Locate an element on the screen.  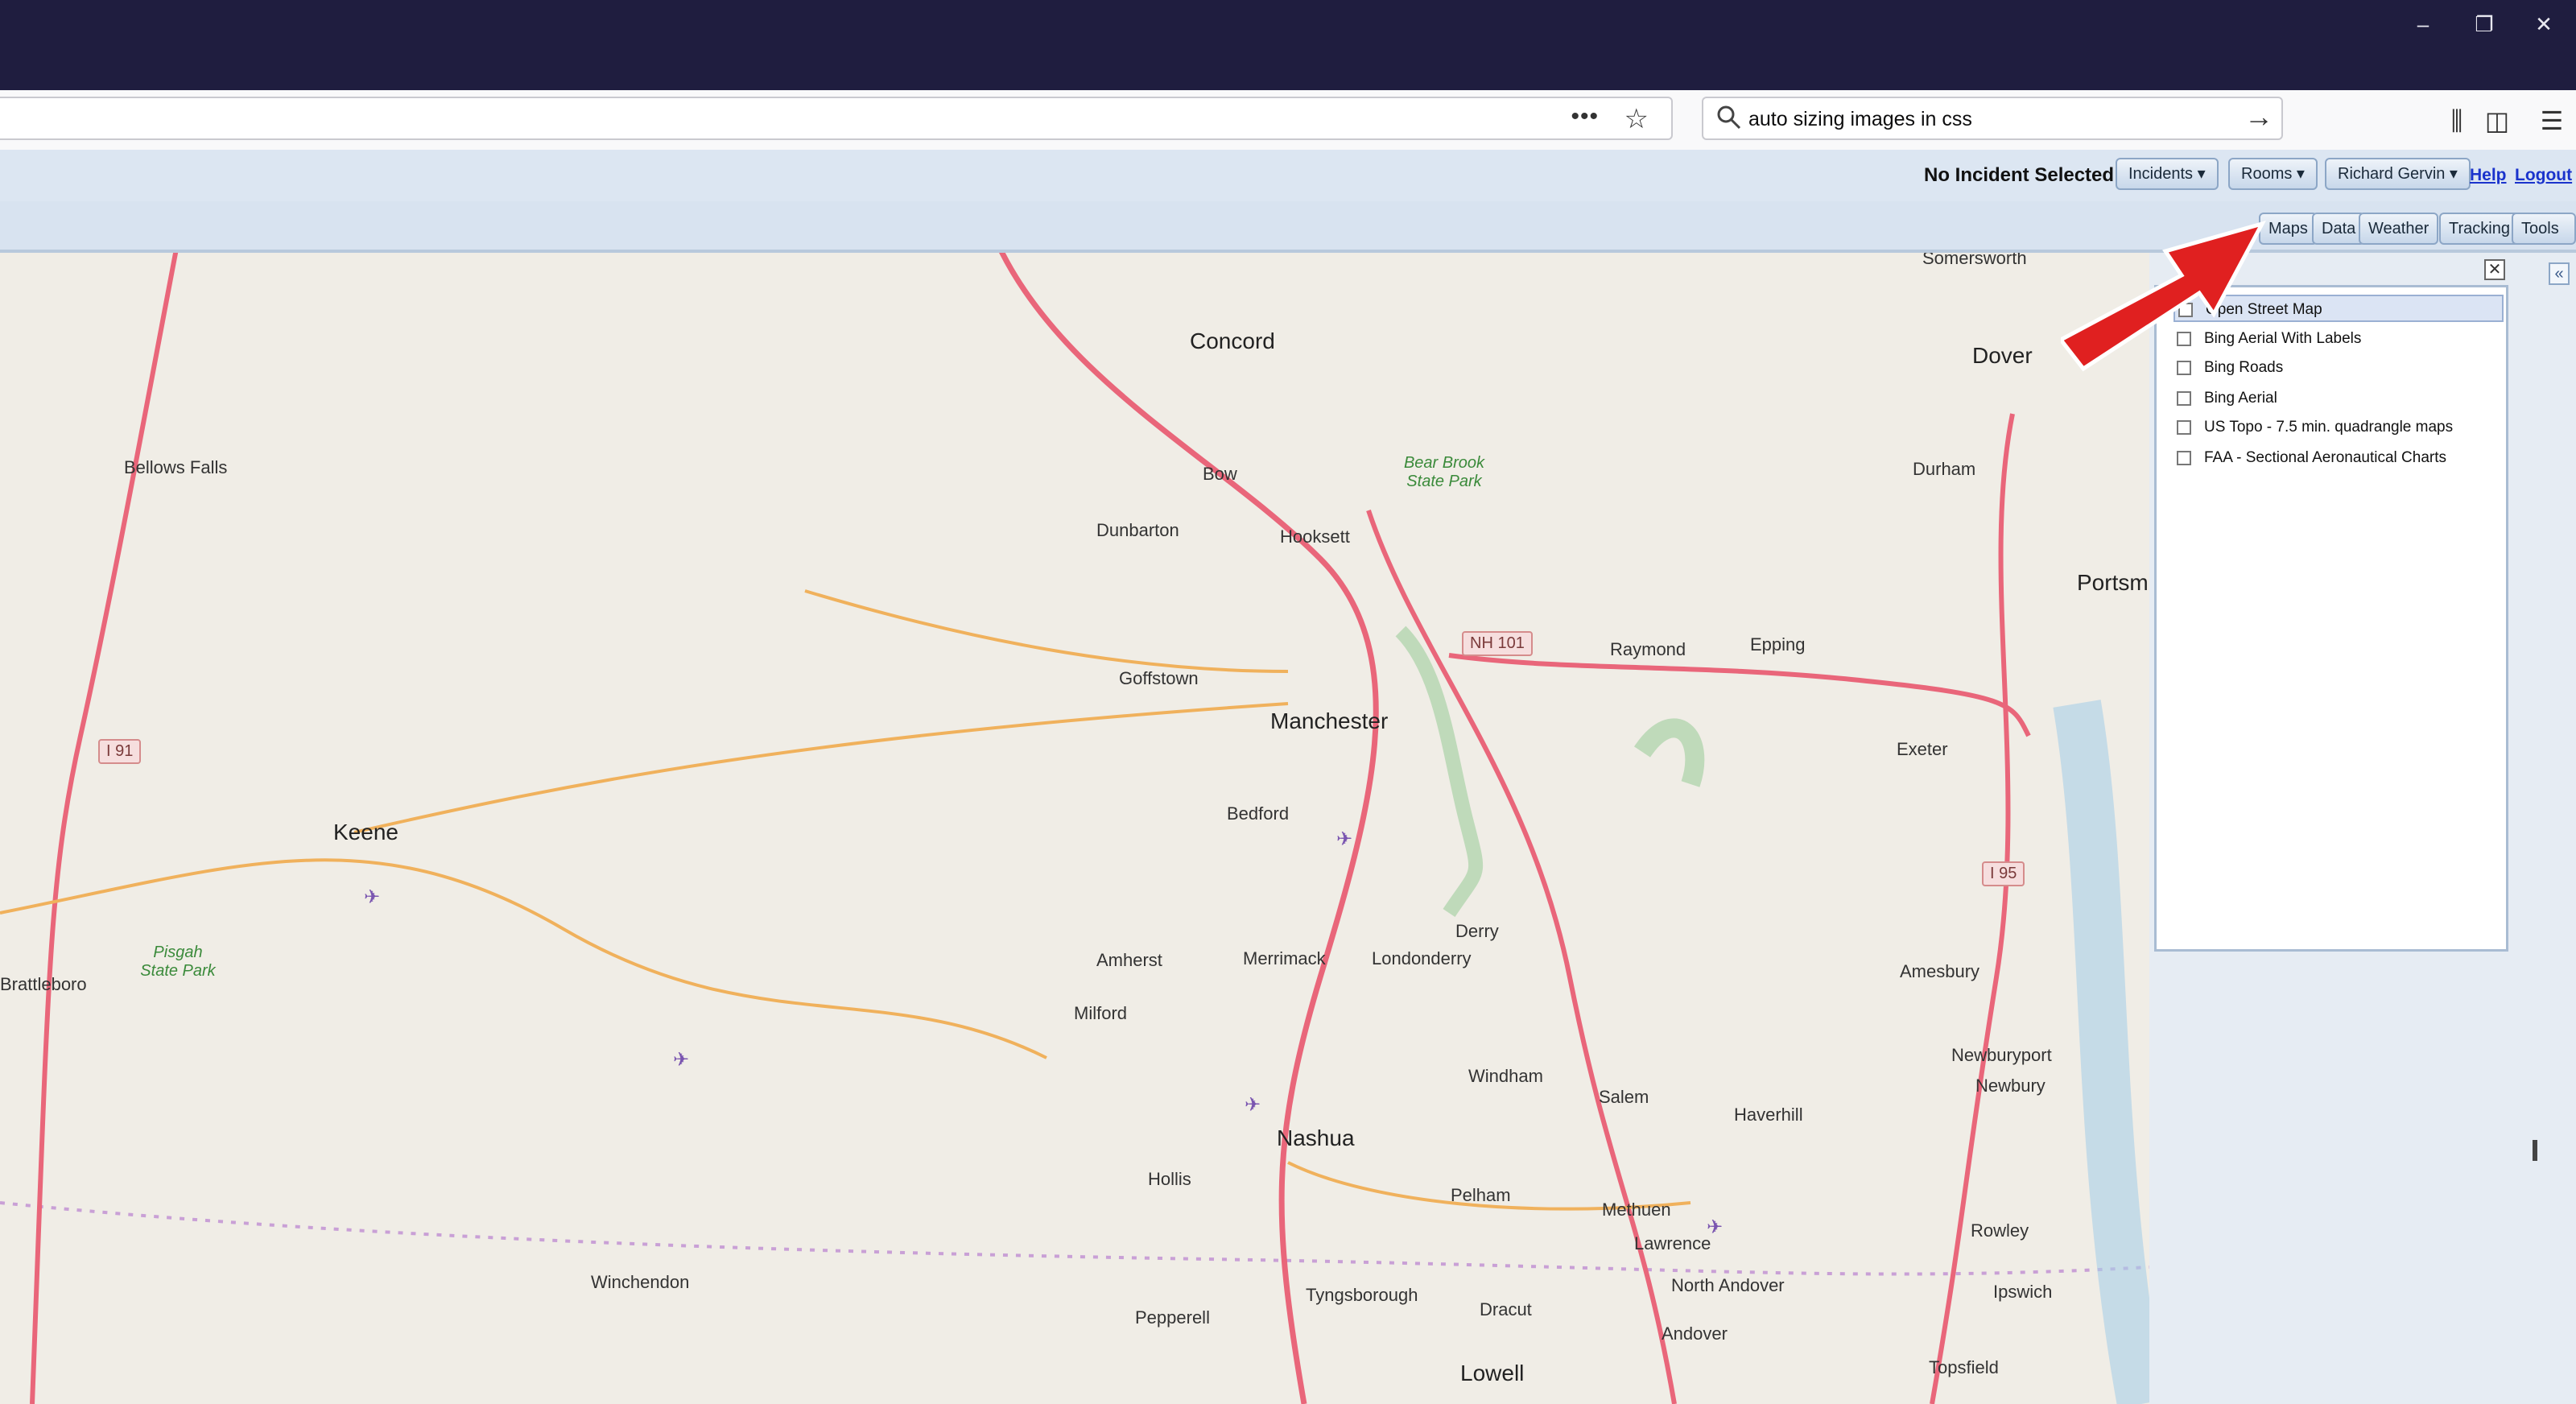
user-menu: Richard Gervin ▾ is located at coordinates (2398, 174).